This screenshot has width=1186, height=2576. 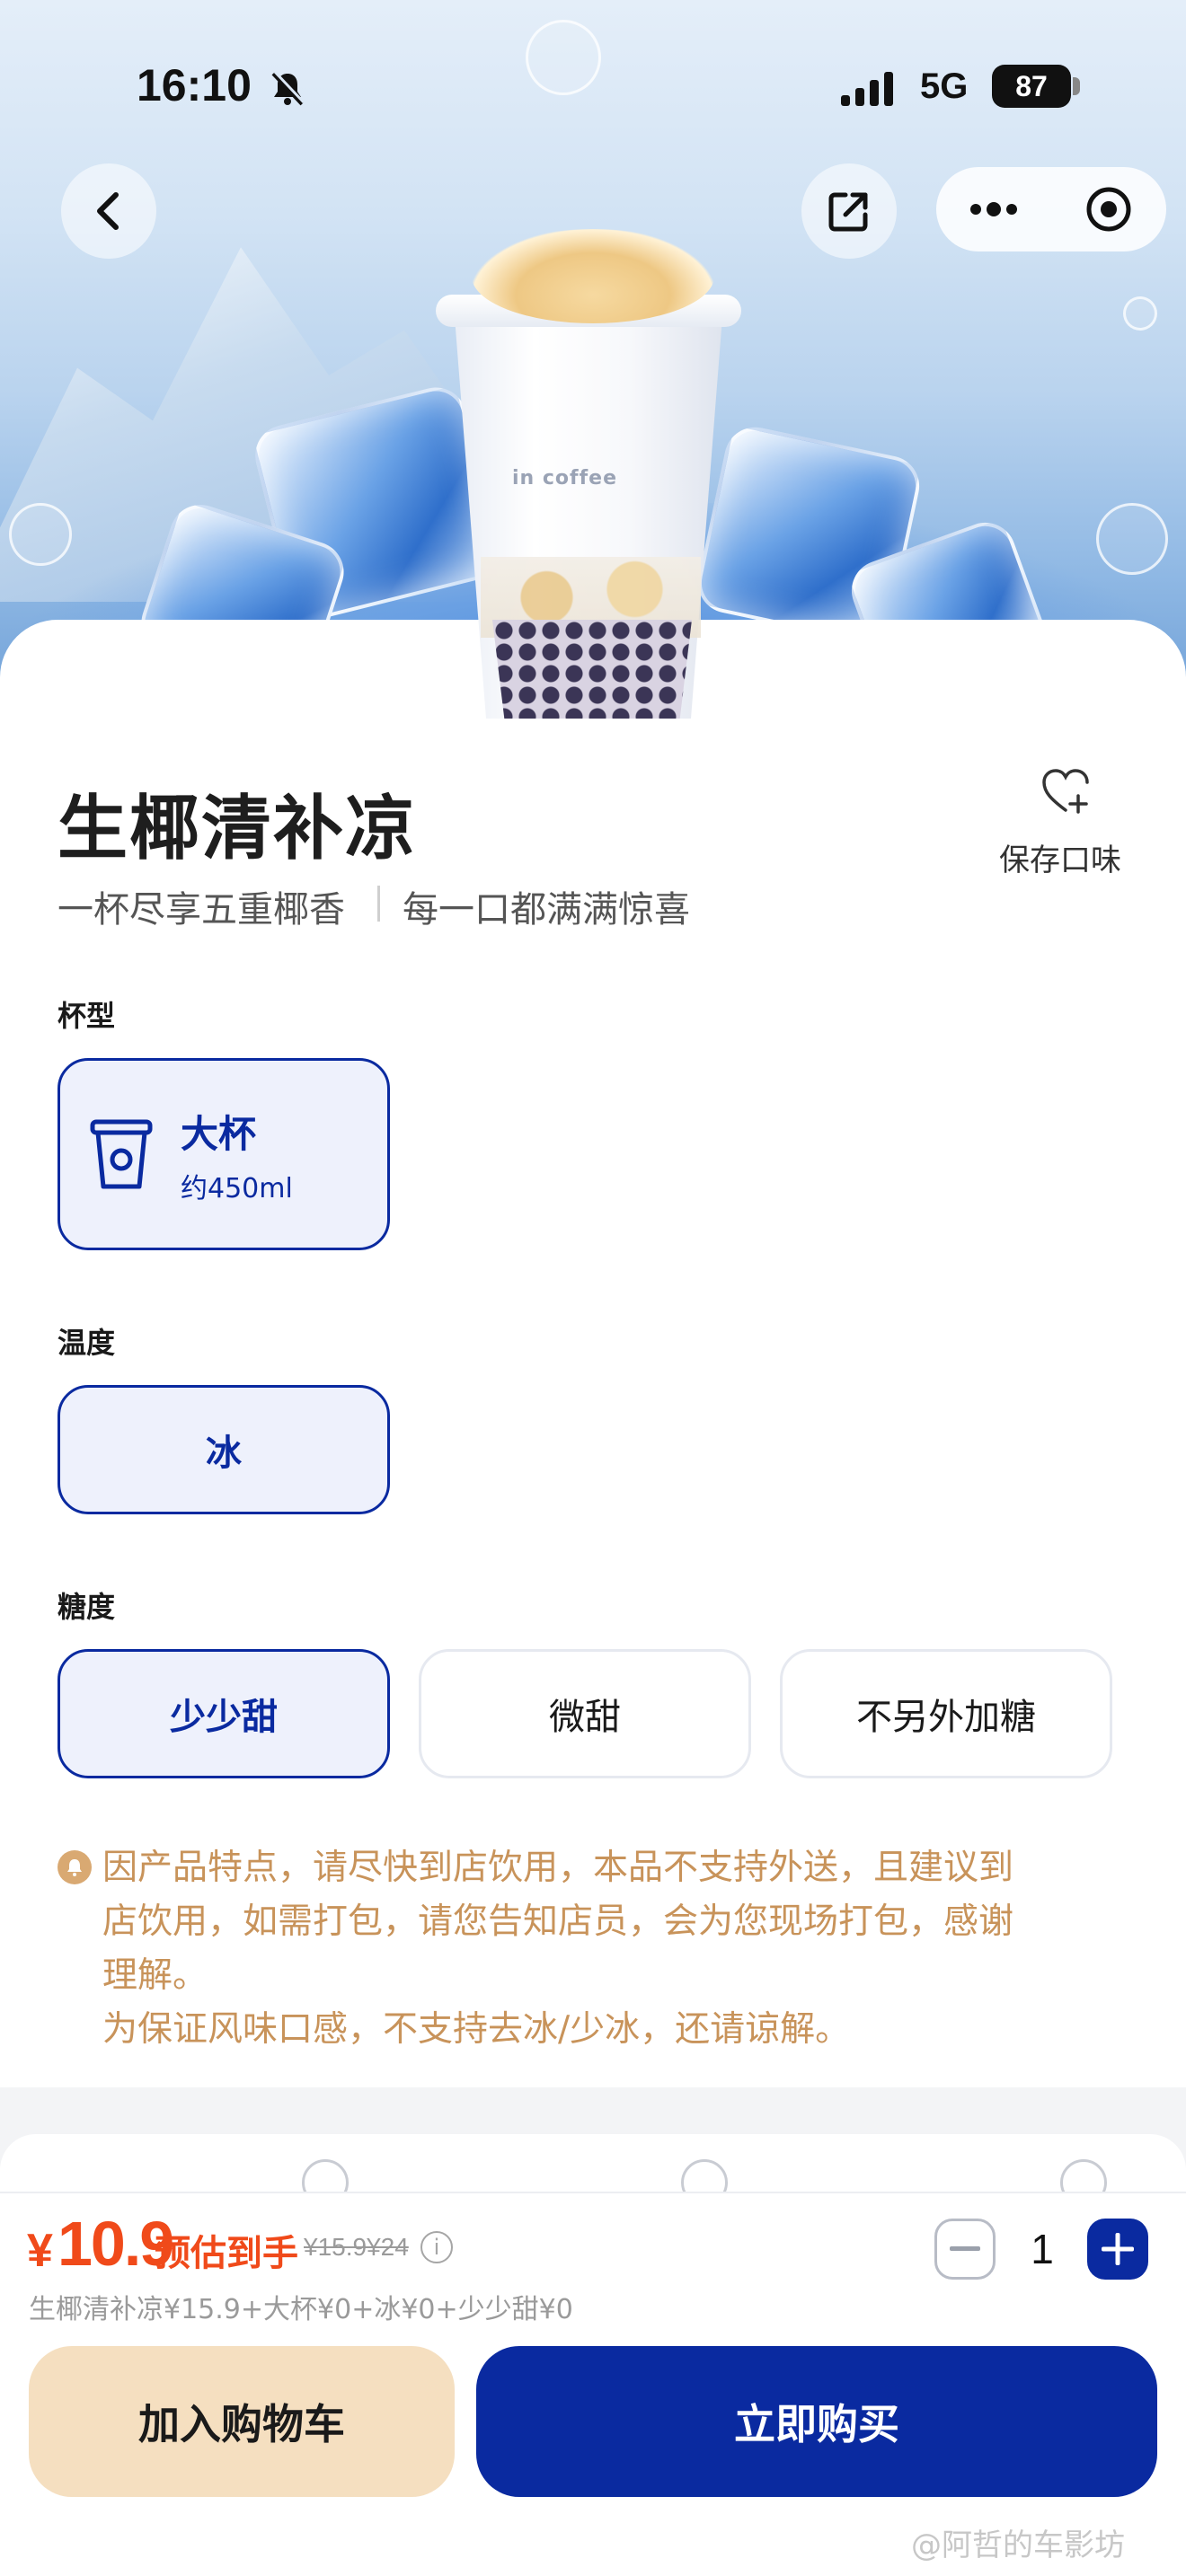 I want to click on cup-topping, so click(x=593, y=276).